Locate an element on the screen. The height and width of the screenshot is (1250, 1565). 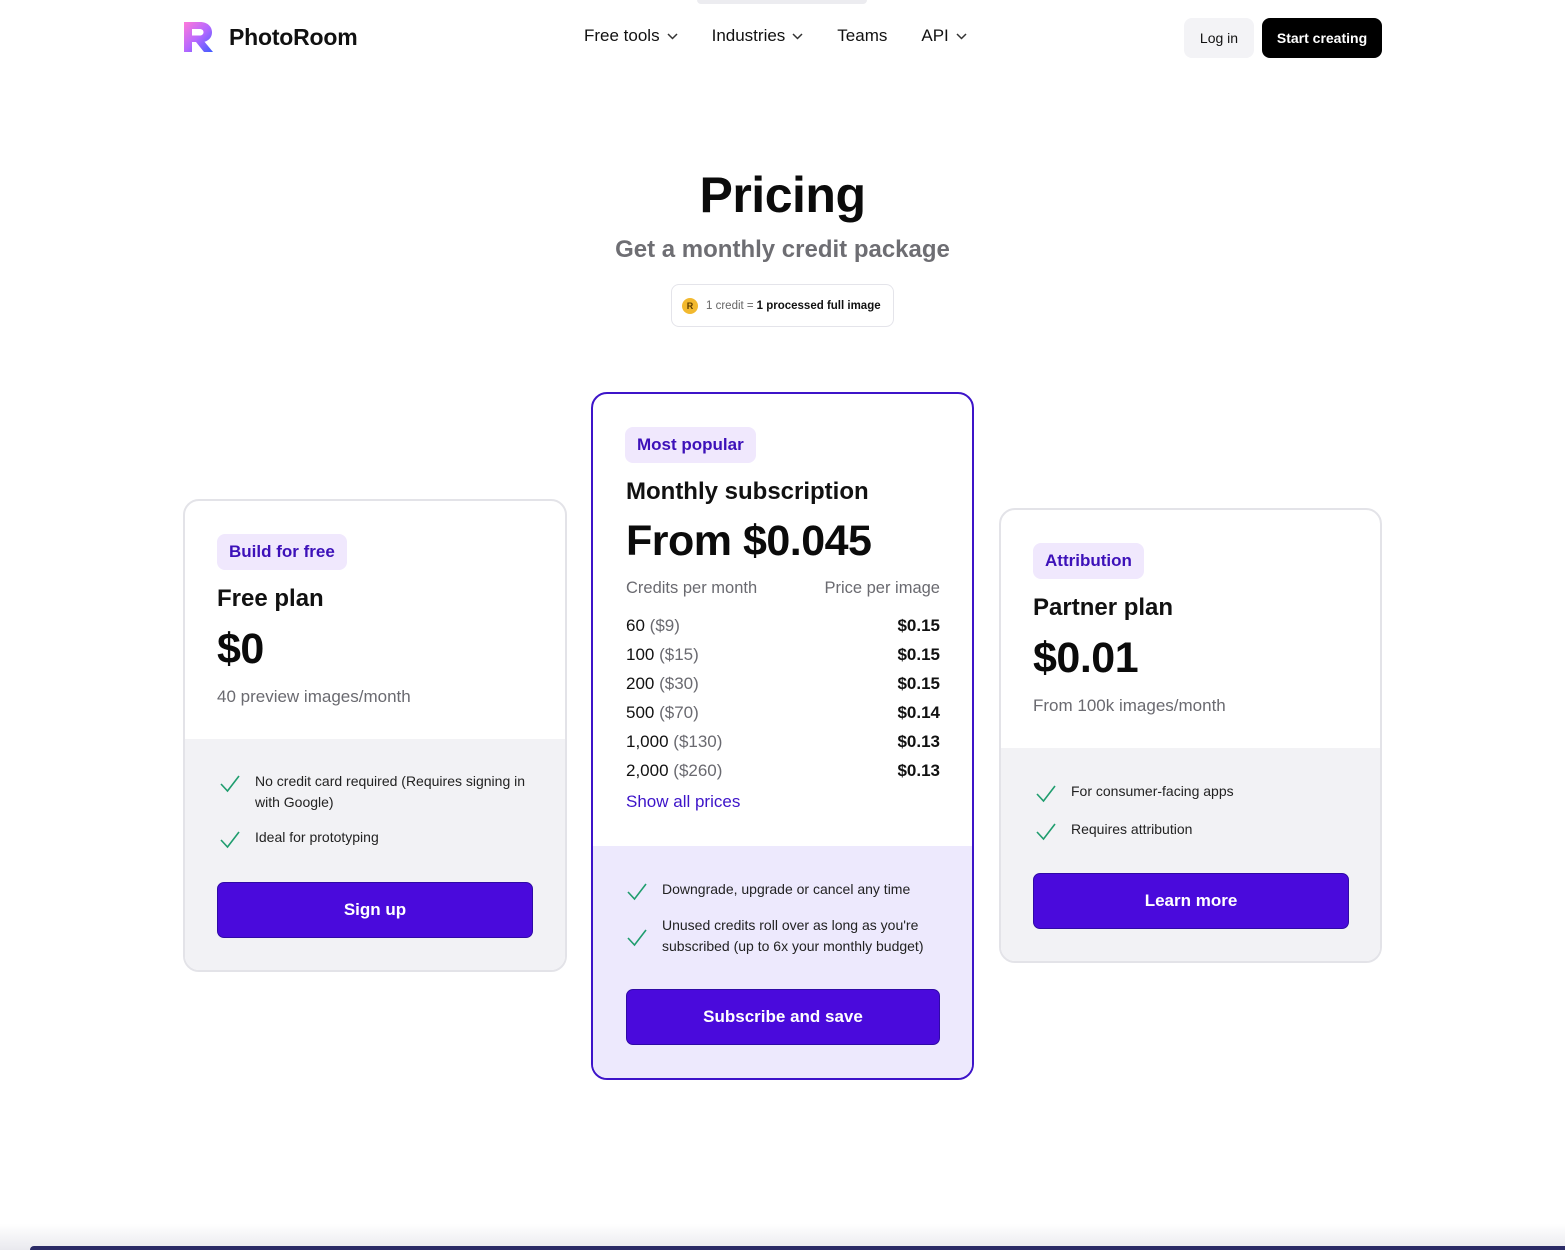
table-row: 60 ($9) $0.15 is located at coordinates (783, 625).